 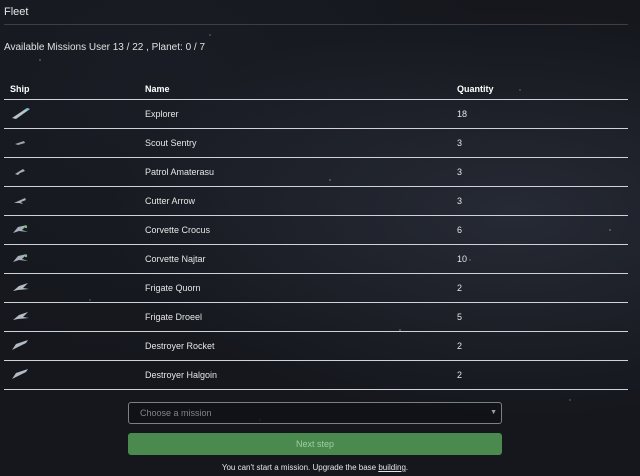 What do you see at coordinates (301, 143) in the screenshot?
I see `ship-name: Scout Sentry` at bounding box center [301, 143].